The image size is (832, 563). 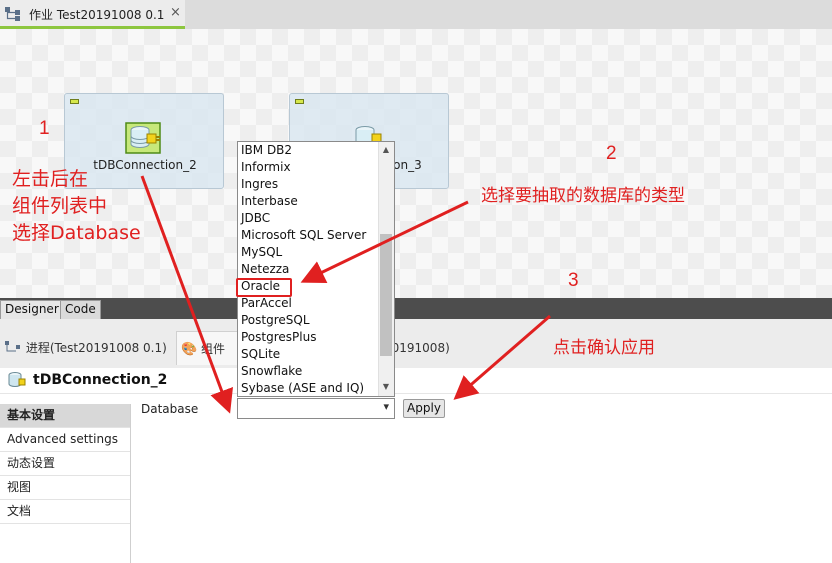 What do you see at coordinates (278, 337) in the screenshot?
I see `dropdown-option: PostgresPlus` at bounding box center [278, 337].